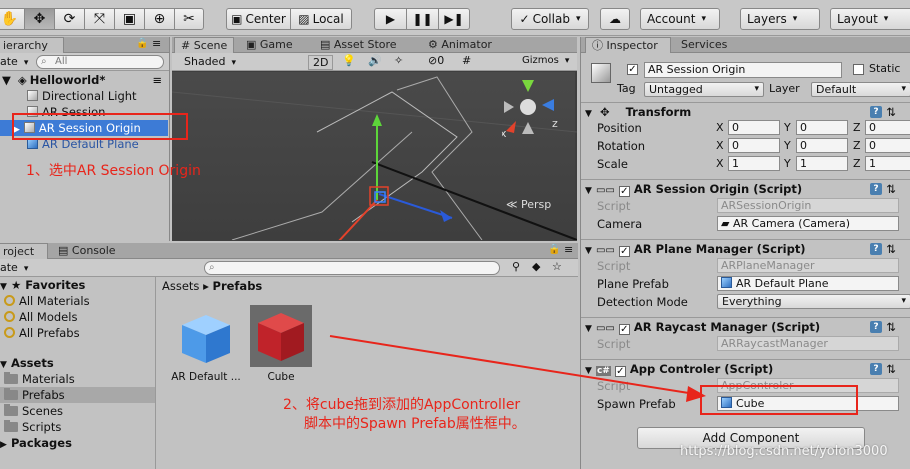 This screenshot has width=910, height=469. I want to click on annotation-step2-line1: 2、将cube拖到添加的AppController, so click(402, 405).